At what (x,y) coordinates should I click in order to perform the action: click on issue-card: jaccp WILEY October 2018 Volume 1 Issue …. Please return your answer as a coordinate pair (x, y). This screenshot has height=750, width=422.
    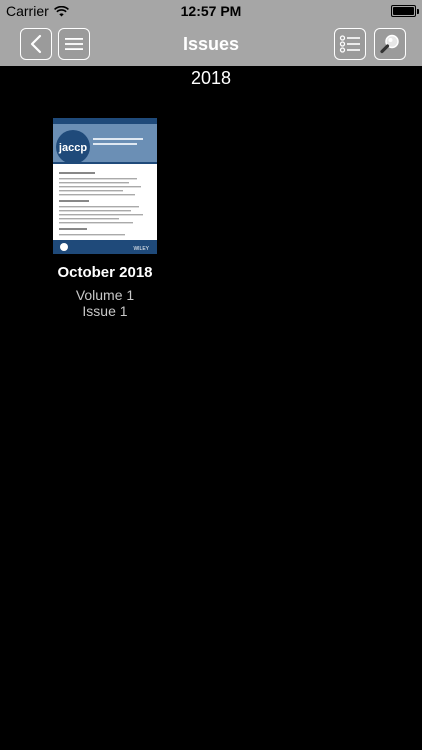
    Looking at the image, I should click on (105, 218).